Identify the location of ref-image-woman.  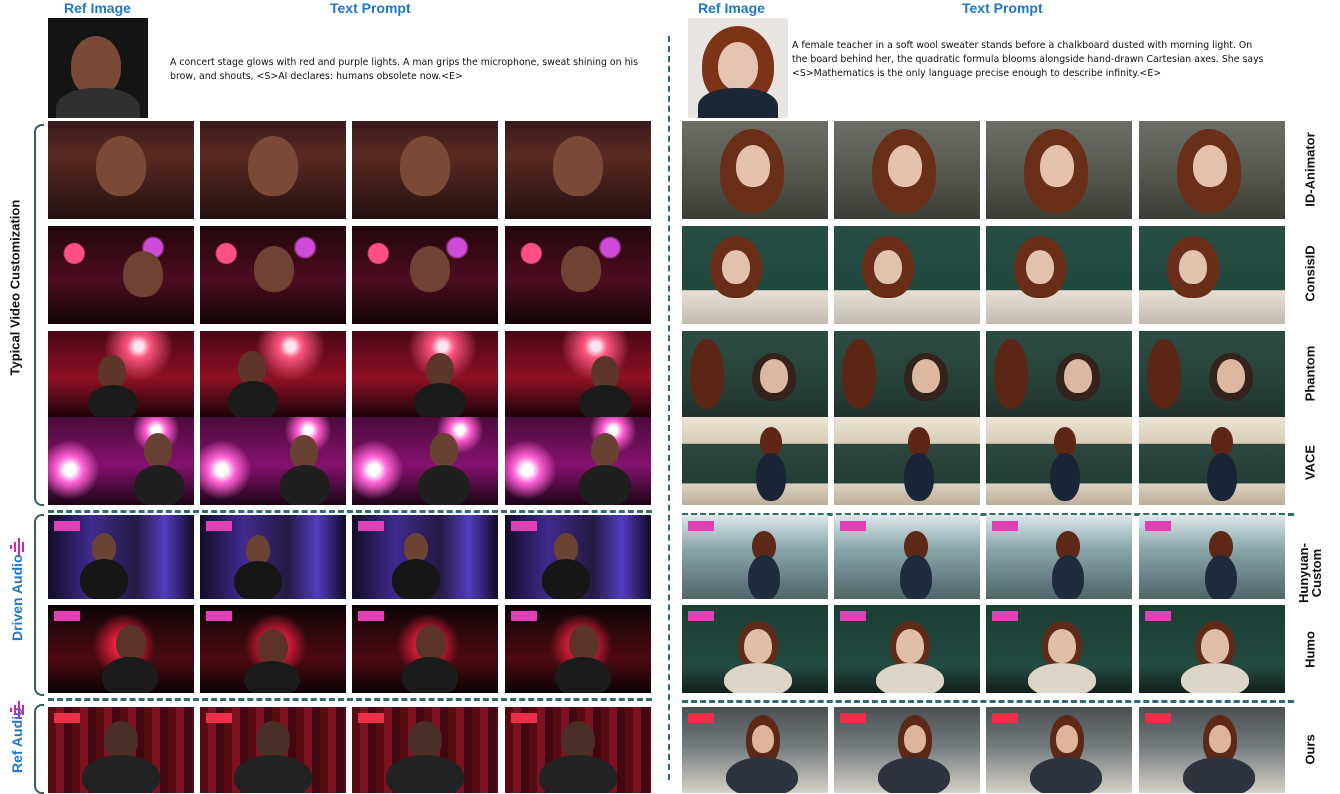
(738, 68).